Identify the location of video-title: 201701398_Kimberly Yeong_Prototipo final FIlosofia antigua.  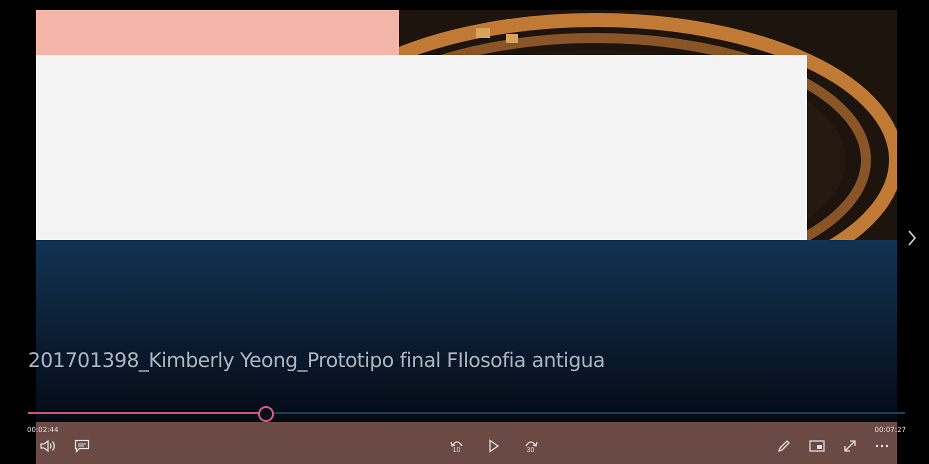
(316, 360).